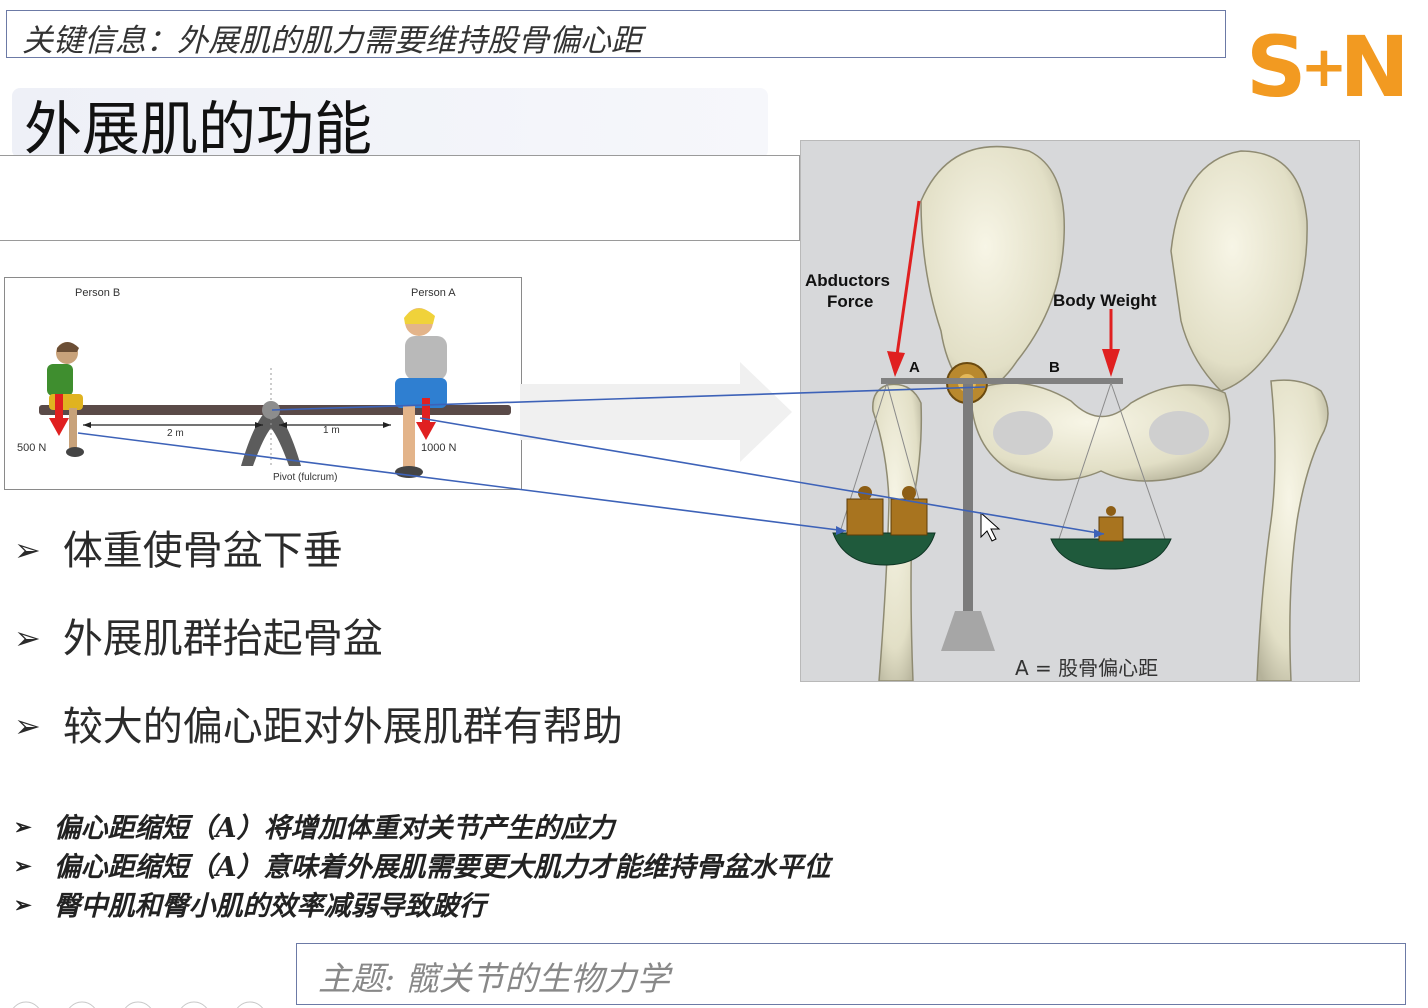 Image resolution: width=1428 pixels, height=1008 pixels. Describe the element at coordinates (202, 551) in the screenshot. I see `bullet-text: 体重使骨盆下垂` at that location.